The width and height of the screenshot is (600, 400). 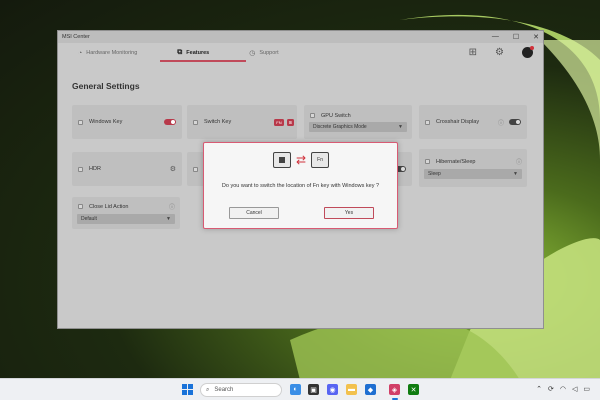 What do you see at coordinates (282, 160) in the screenshot?
I see `windows-key-icon` at bounding box center [282, 160].